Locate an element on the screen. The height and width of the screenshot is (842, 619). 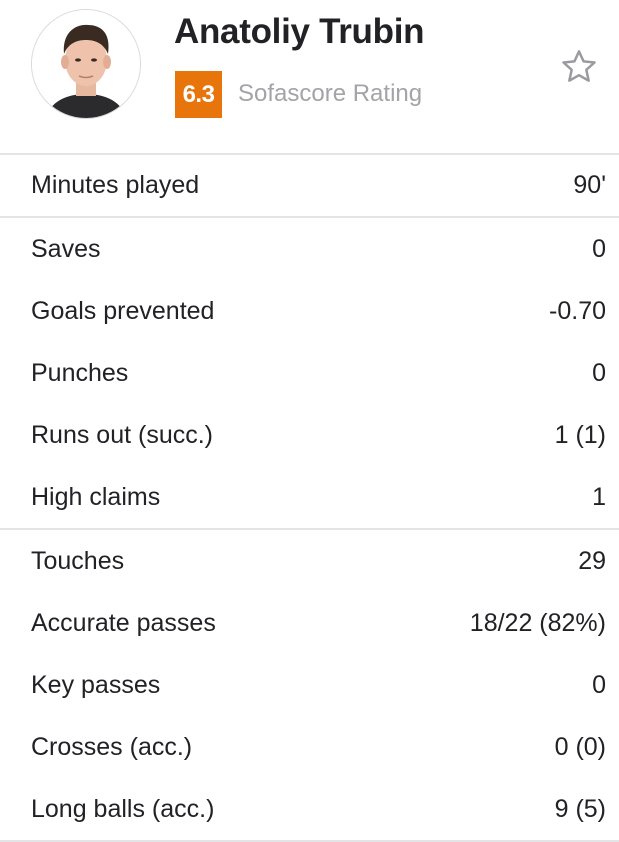
stat-label: Punches is located at coordinates (80, 372).